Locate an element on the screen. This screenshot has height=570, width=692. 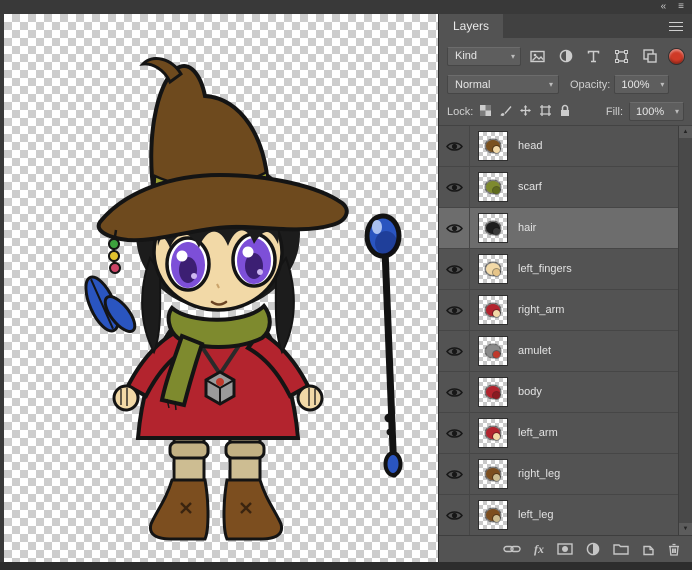
link-icon is located at coordinates (512, 549).